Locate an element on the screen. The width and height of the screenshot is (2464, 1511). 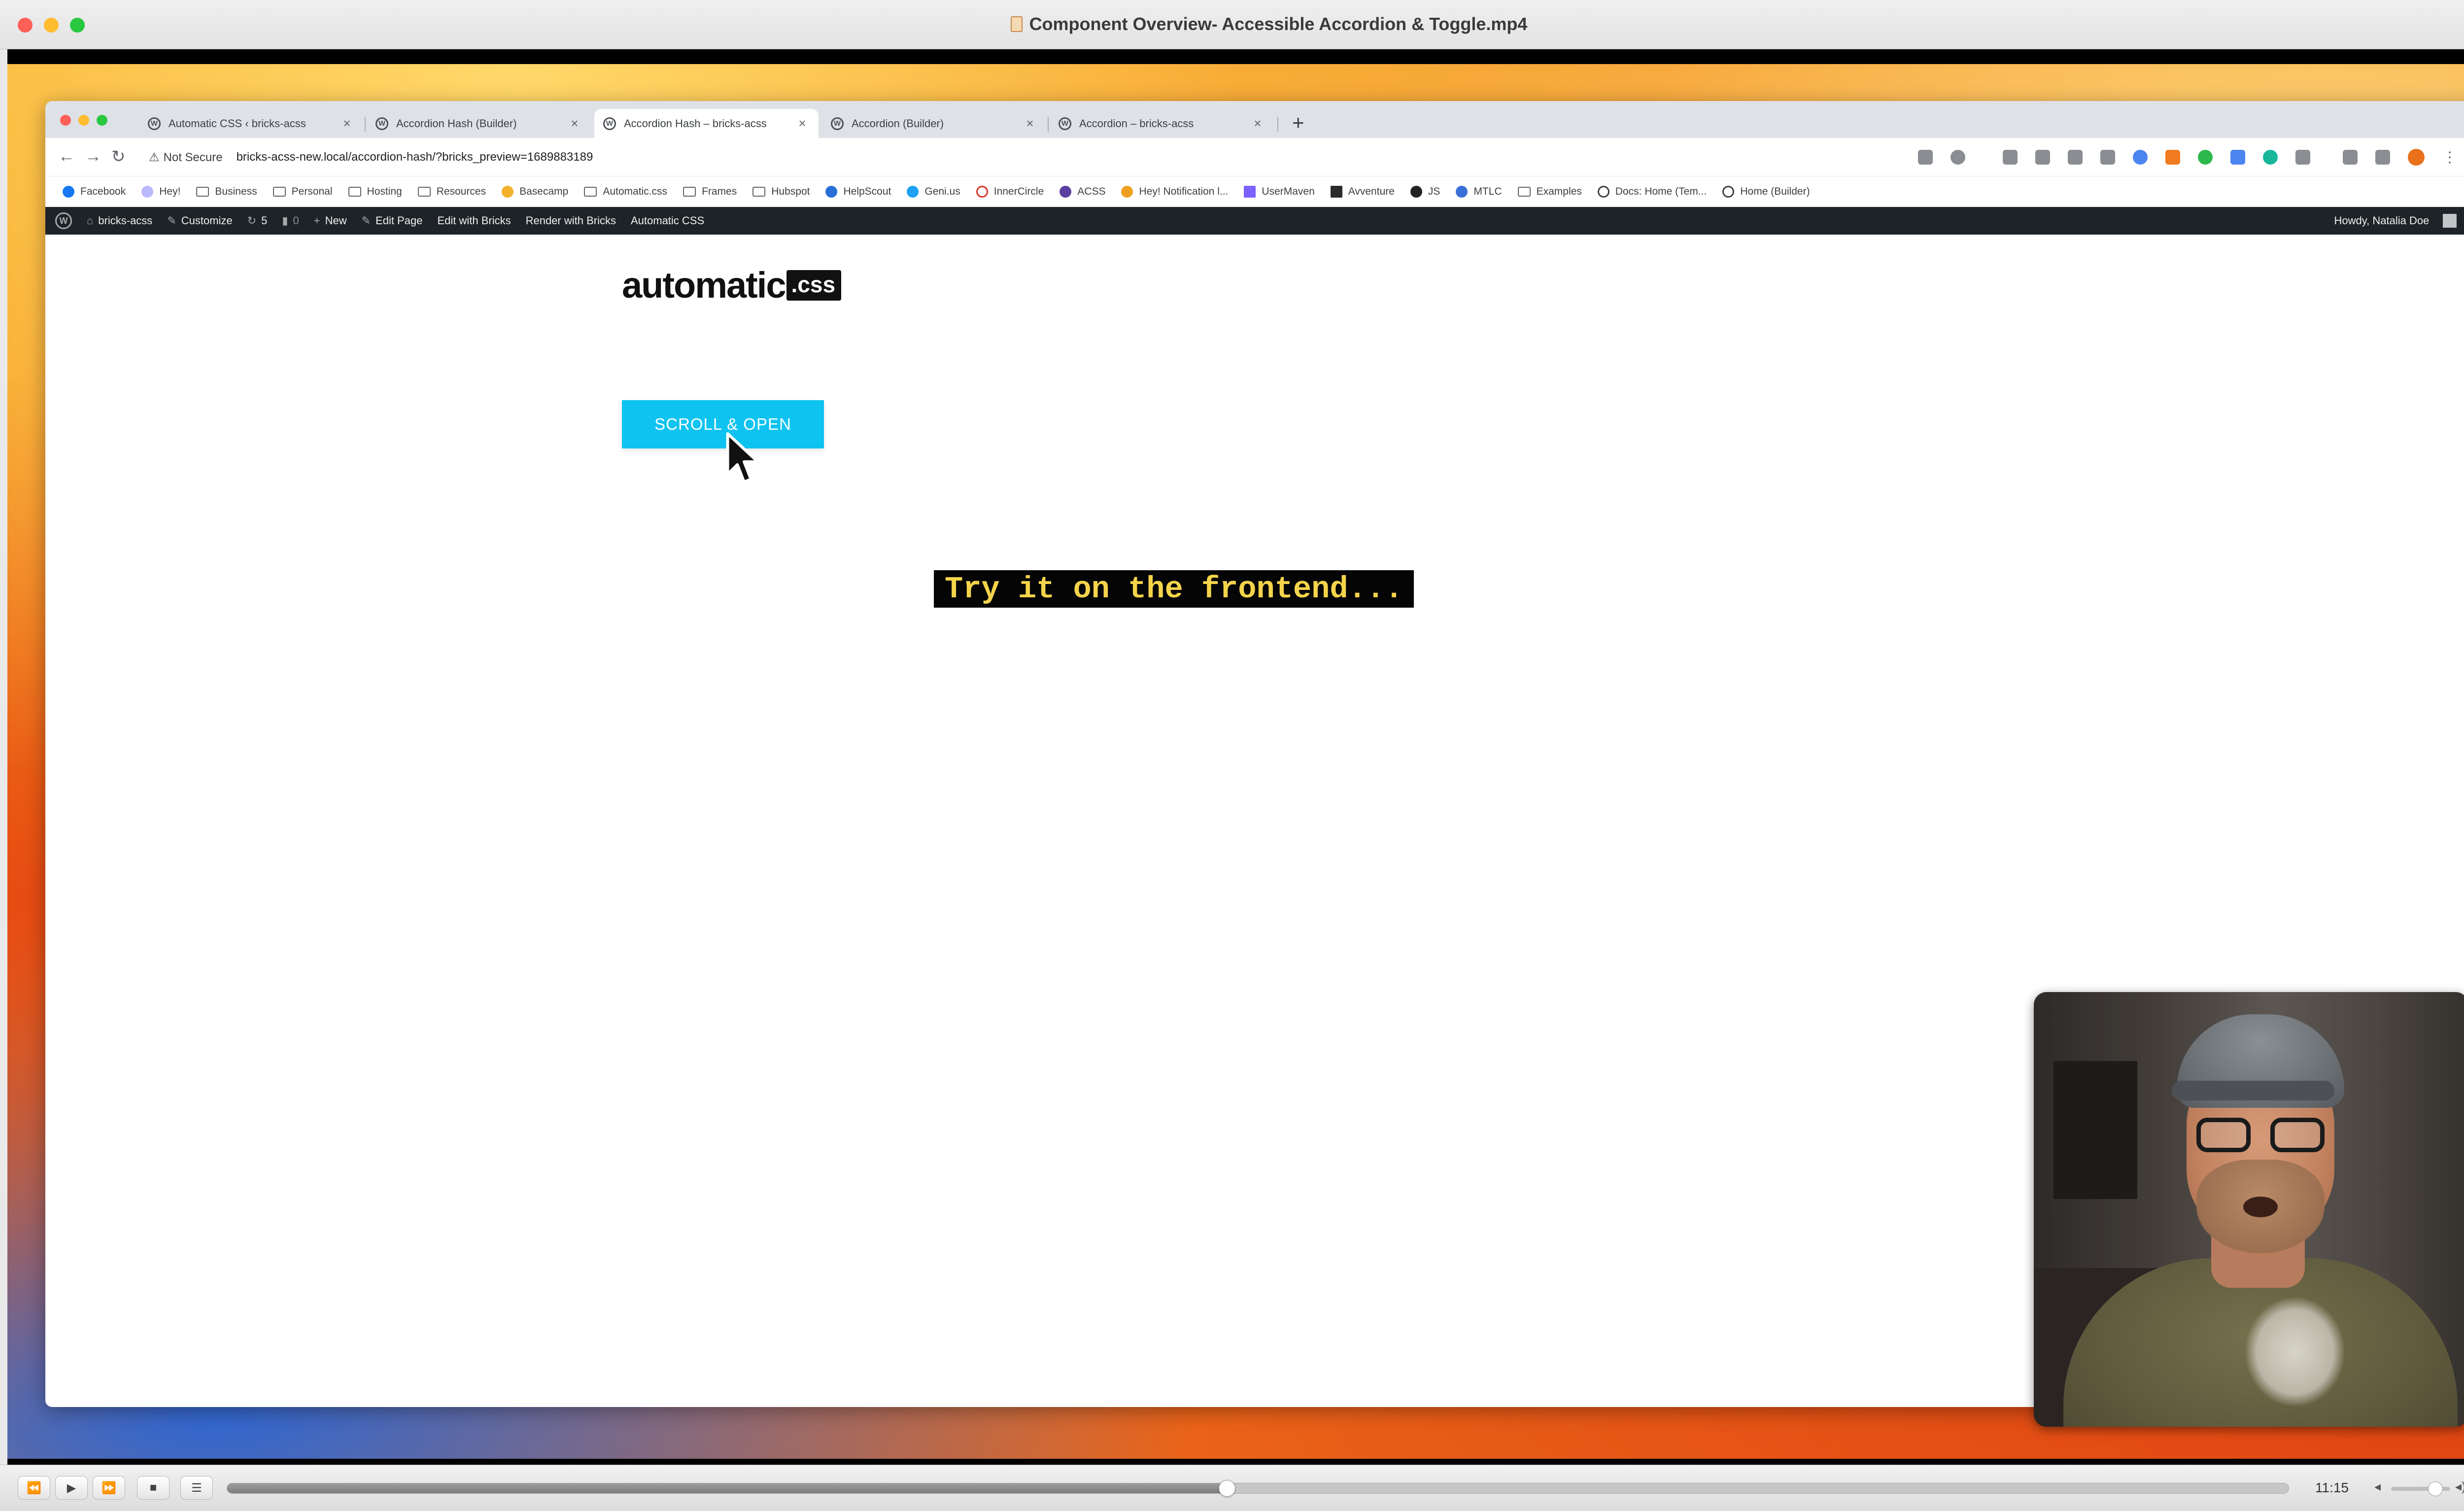
video-letterbox-top is located at coordinates (1235, 56).